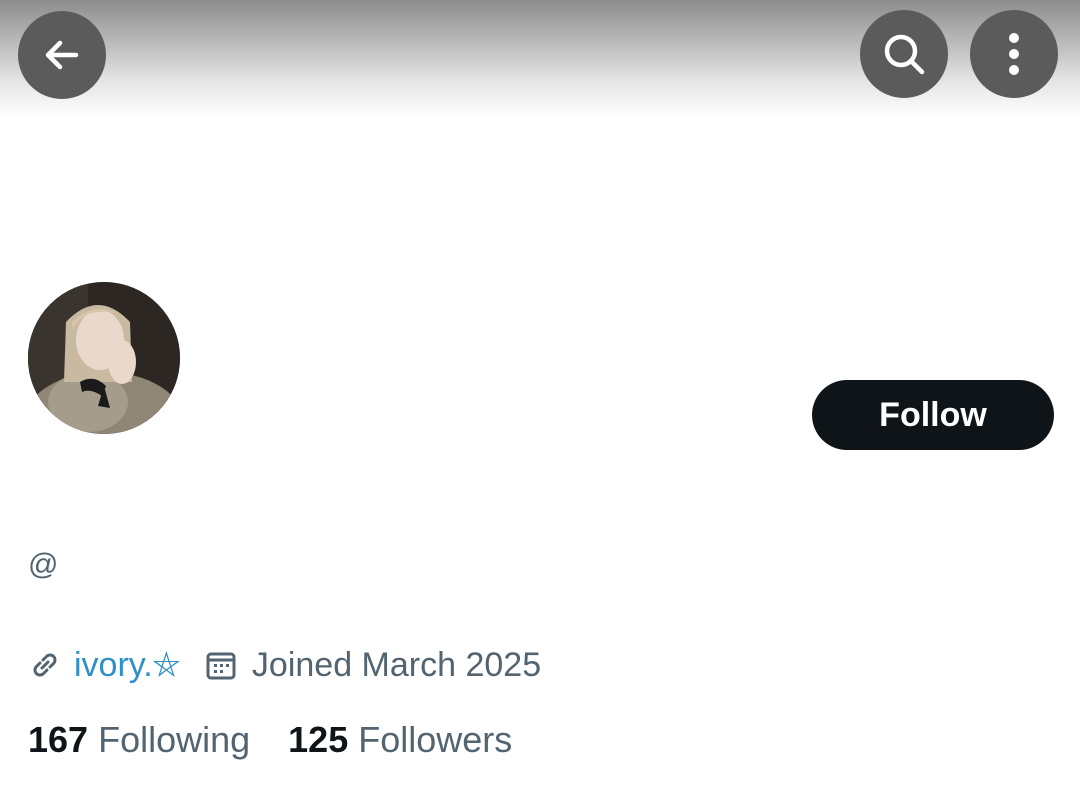 This screenshot has width=1080, height=788. I want to click on website-link: ivory.⛤, so click(127, 665).